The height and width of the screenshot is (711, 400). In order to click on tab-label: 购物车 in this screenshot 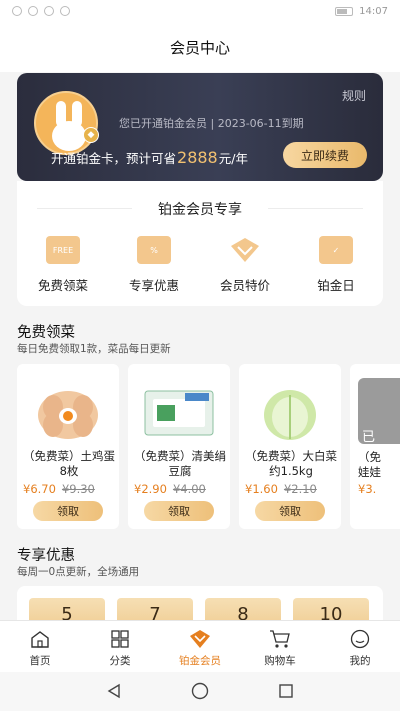, I will do `click(280, 661)`.